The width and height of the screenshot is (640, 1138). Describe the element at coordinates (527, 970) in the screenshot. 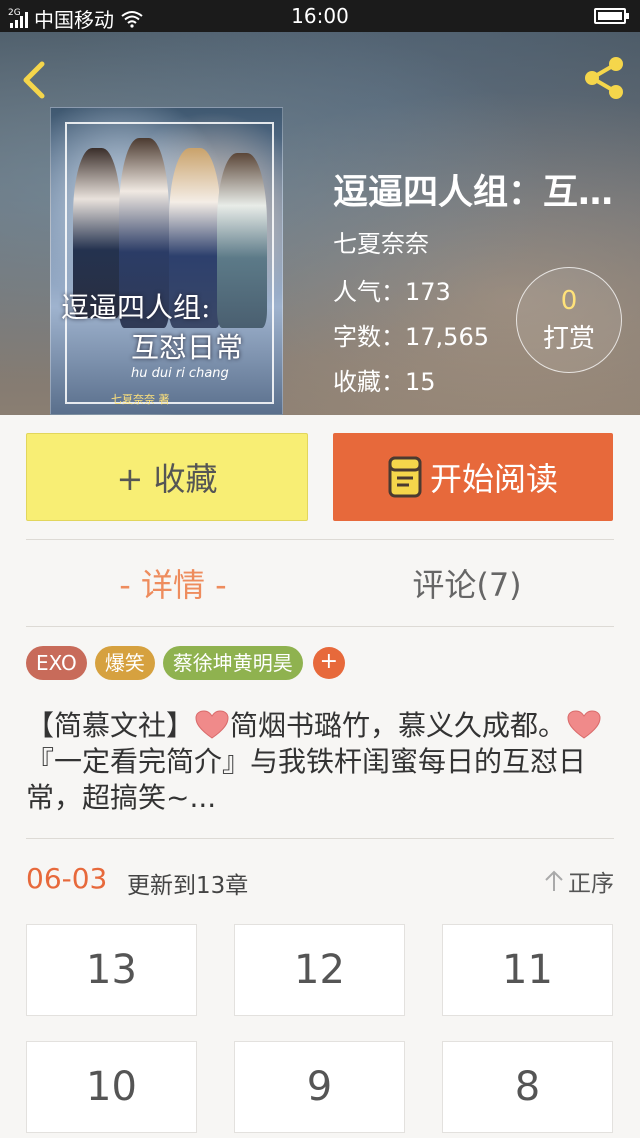

I see `chapter-button: 11` at that location.